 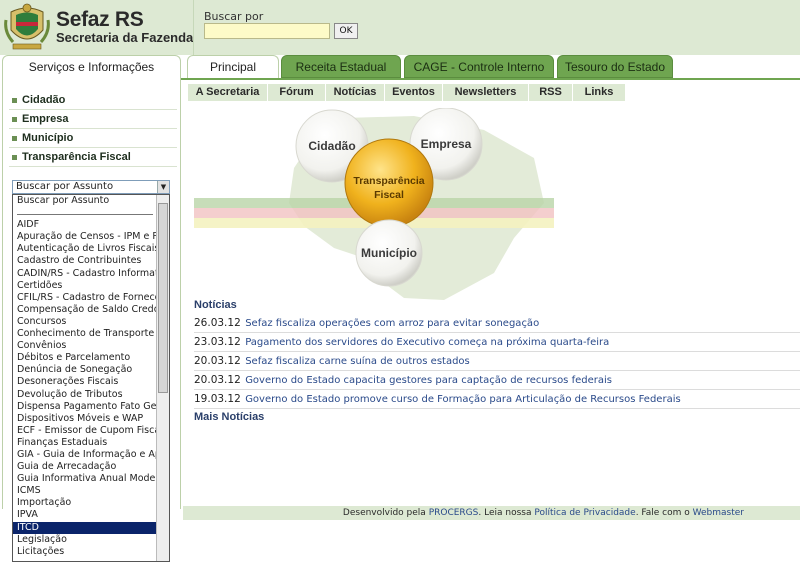 I want to click on privacy-policy-link: Política de Privacidade, so click(x=584, y=513).